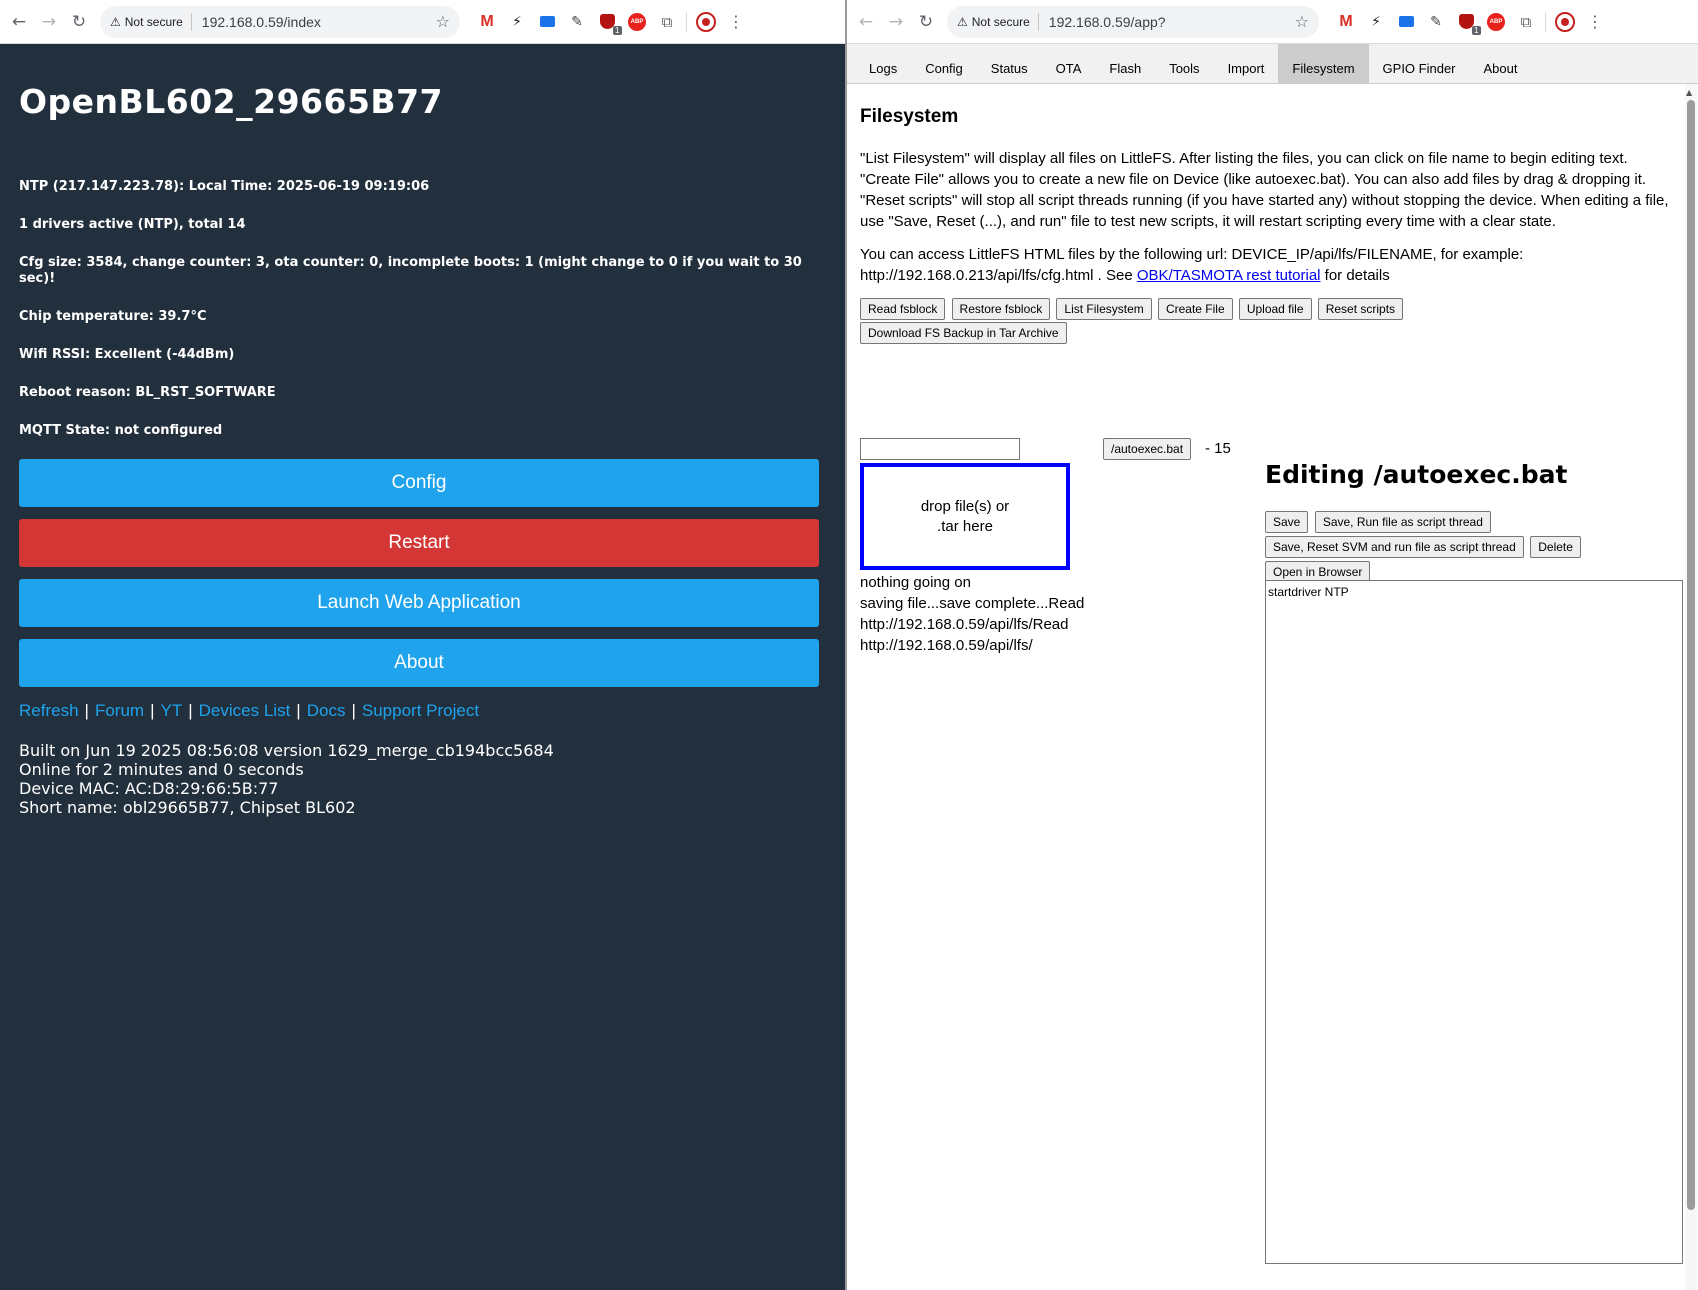 Image resolution: width=1698 pixels, height=1290 pixels. Describe the element at coordinates (187, 807) in the screenshot. I see `short-name-line: Short name: obl29665B77, Chipset BL602` at that location.